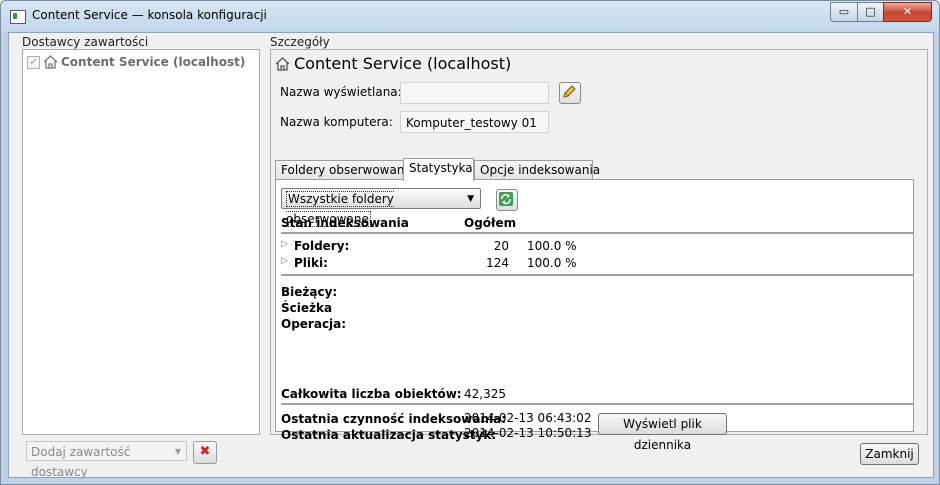 The width and height of the screenshot is (940, 485). I want to click on operation-label: Operacja:, so click(314, 324).